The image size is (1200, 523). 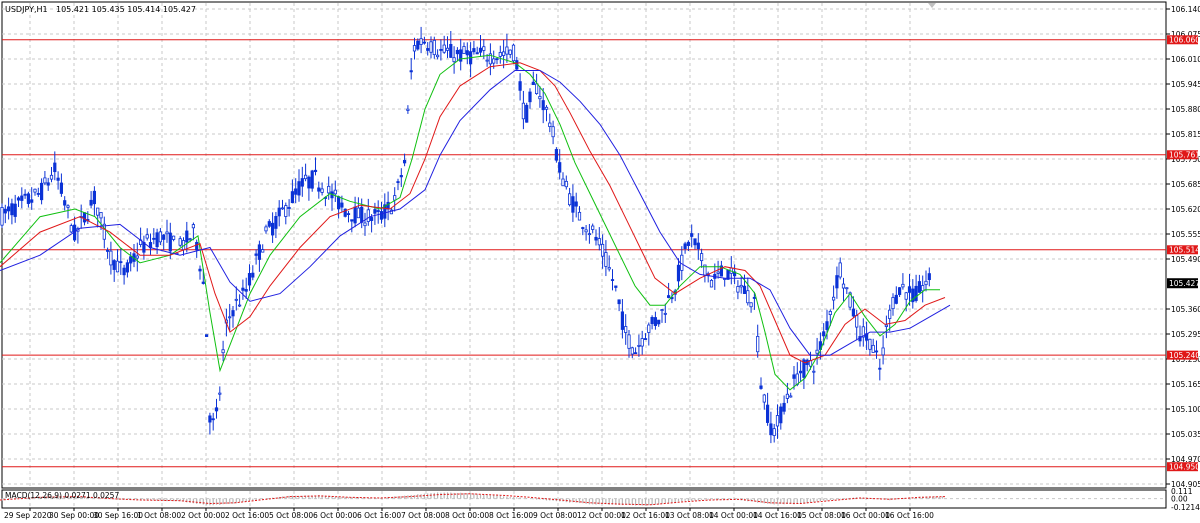 What do you see at coordinates (1185, 384) in the screenshot?
I see `price-axis-label: 105.165` at bounding box center [1185, 384].